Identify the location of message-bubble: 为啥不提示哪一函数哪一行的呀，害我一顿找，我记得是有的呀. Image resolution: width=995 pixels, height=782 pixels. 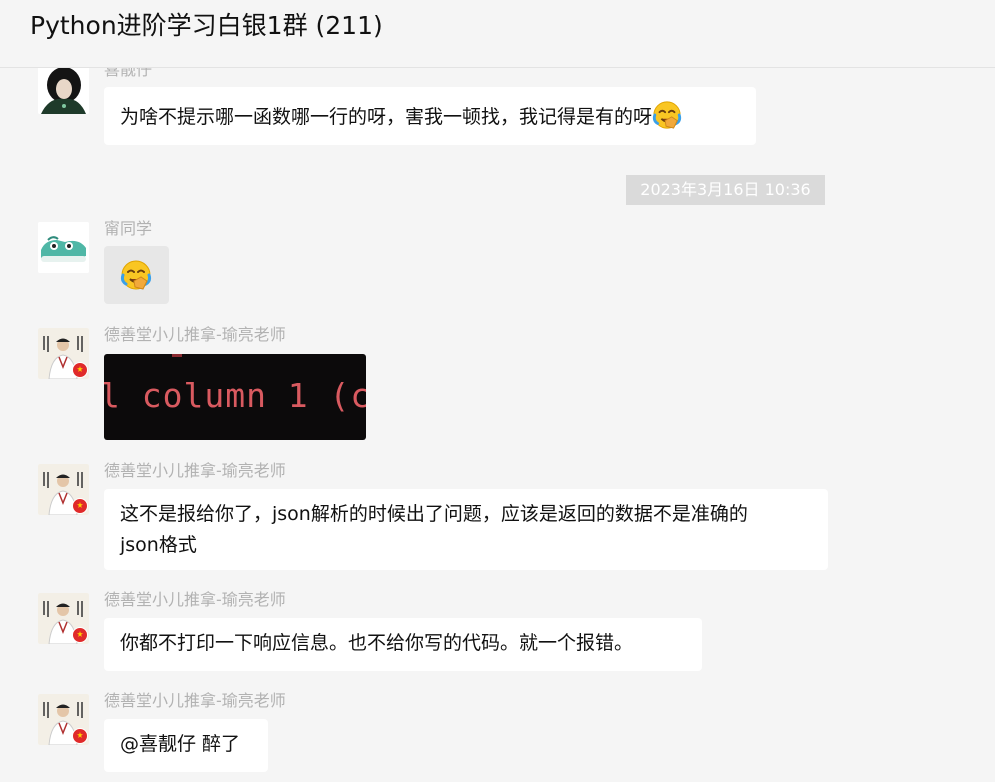
(430, 116).